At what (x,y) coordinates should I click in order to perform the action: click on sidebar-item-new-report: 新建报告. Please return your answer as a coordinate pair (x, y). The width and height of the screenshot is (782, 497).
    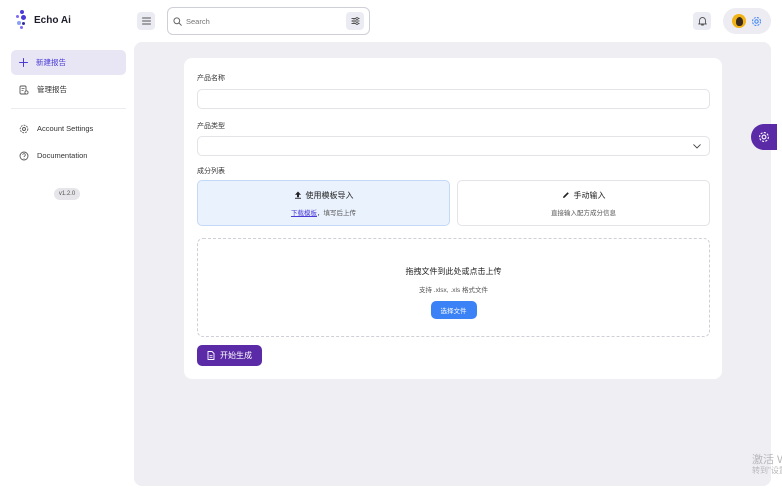
    Looking at the image, I should click on (68, 62).